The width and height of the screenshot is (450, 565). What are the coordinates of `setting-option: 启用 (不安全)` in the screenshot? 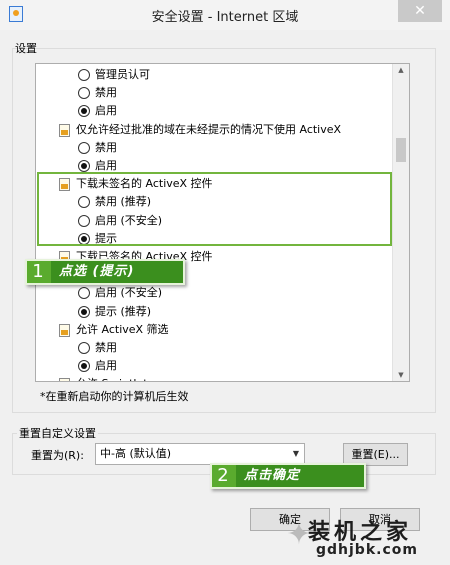 It's located at (213, 293).